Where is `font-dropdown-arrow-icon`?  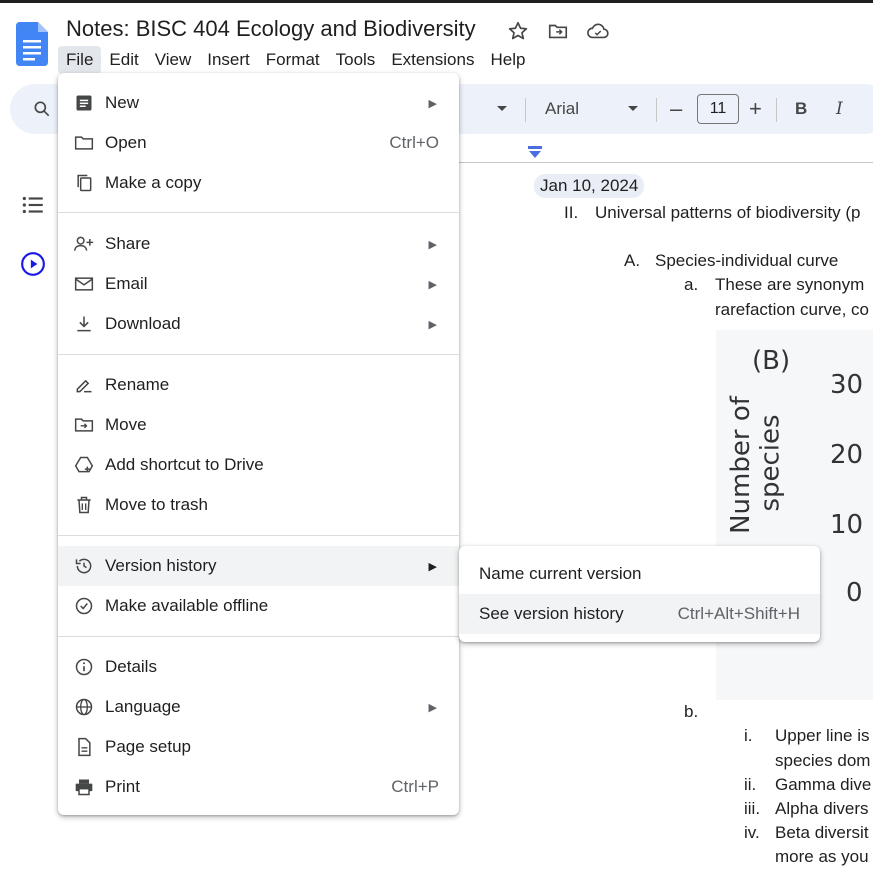
font-dropdown-arrow-icon is located at coordinates (633, 109).